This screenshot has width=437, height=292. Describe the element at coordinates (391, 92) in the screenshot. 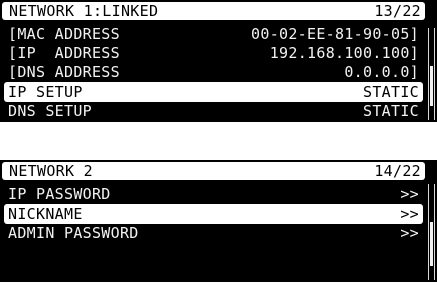

I see `ip-setup-value: STATIC` at that location.